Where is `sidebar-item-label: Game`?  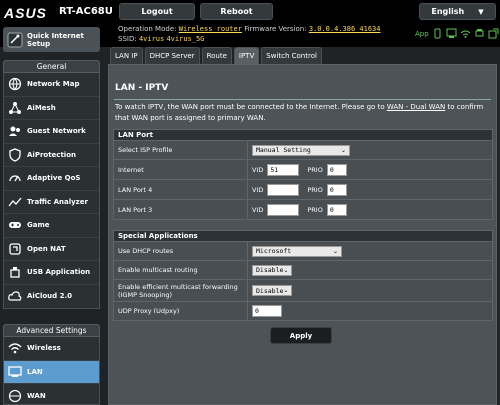
sidebar-item-label: Game is located at coordinates (38, 225).